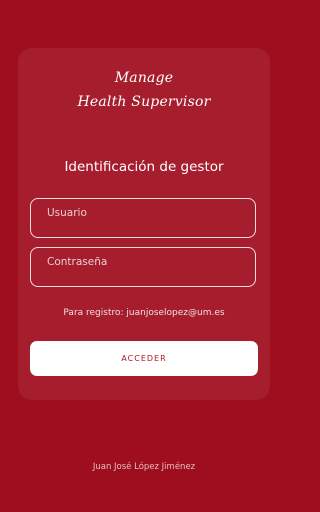 The image size is (320, 512). Describe the element at coordinates (67, 213) in the screenshot. I see `username-placeholder: Usuario` at that location.